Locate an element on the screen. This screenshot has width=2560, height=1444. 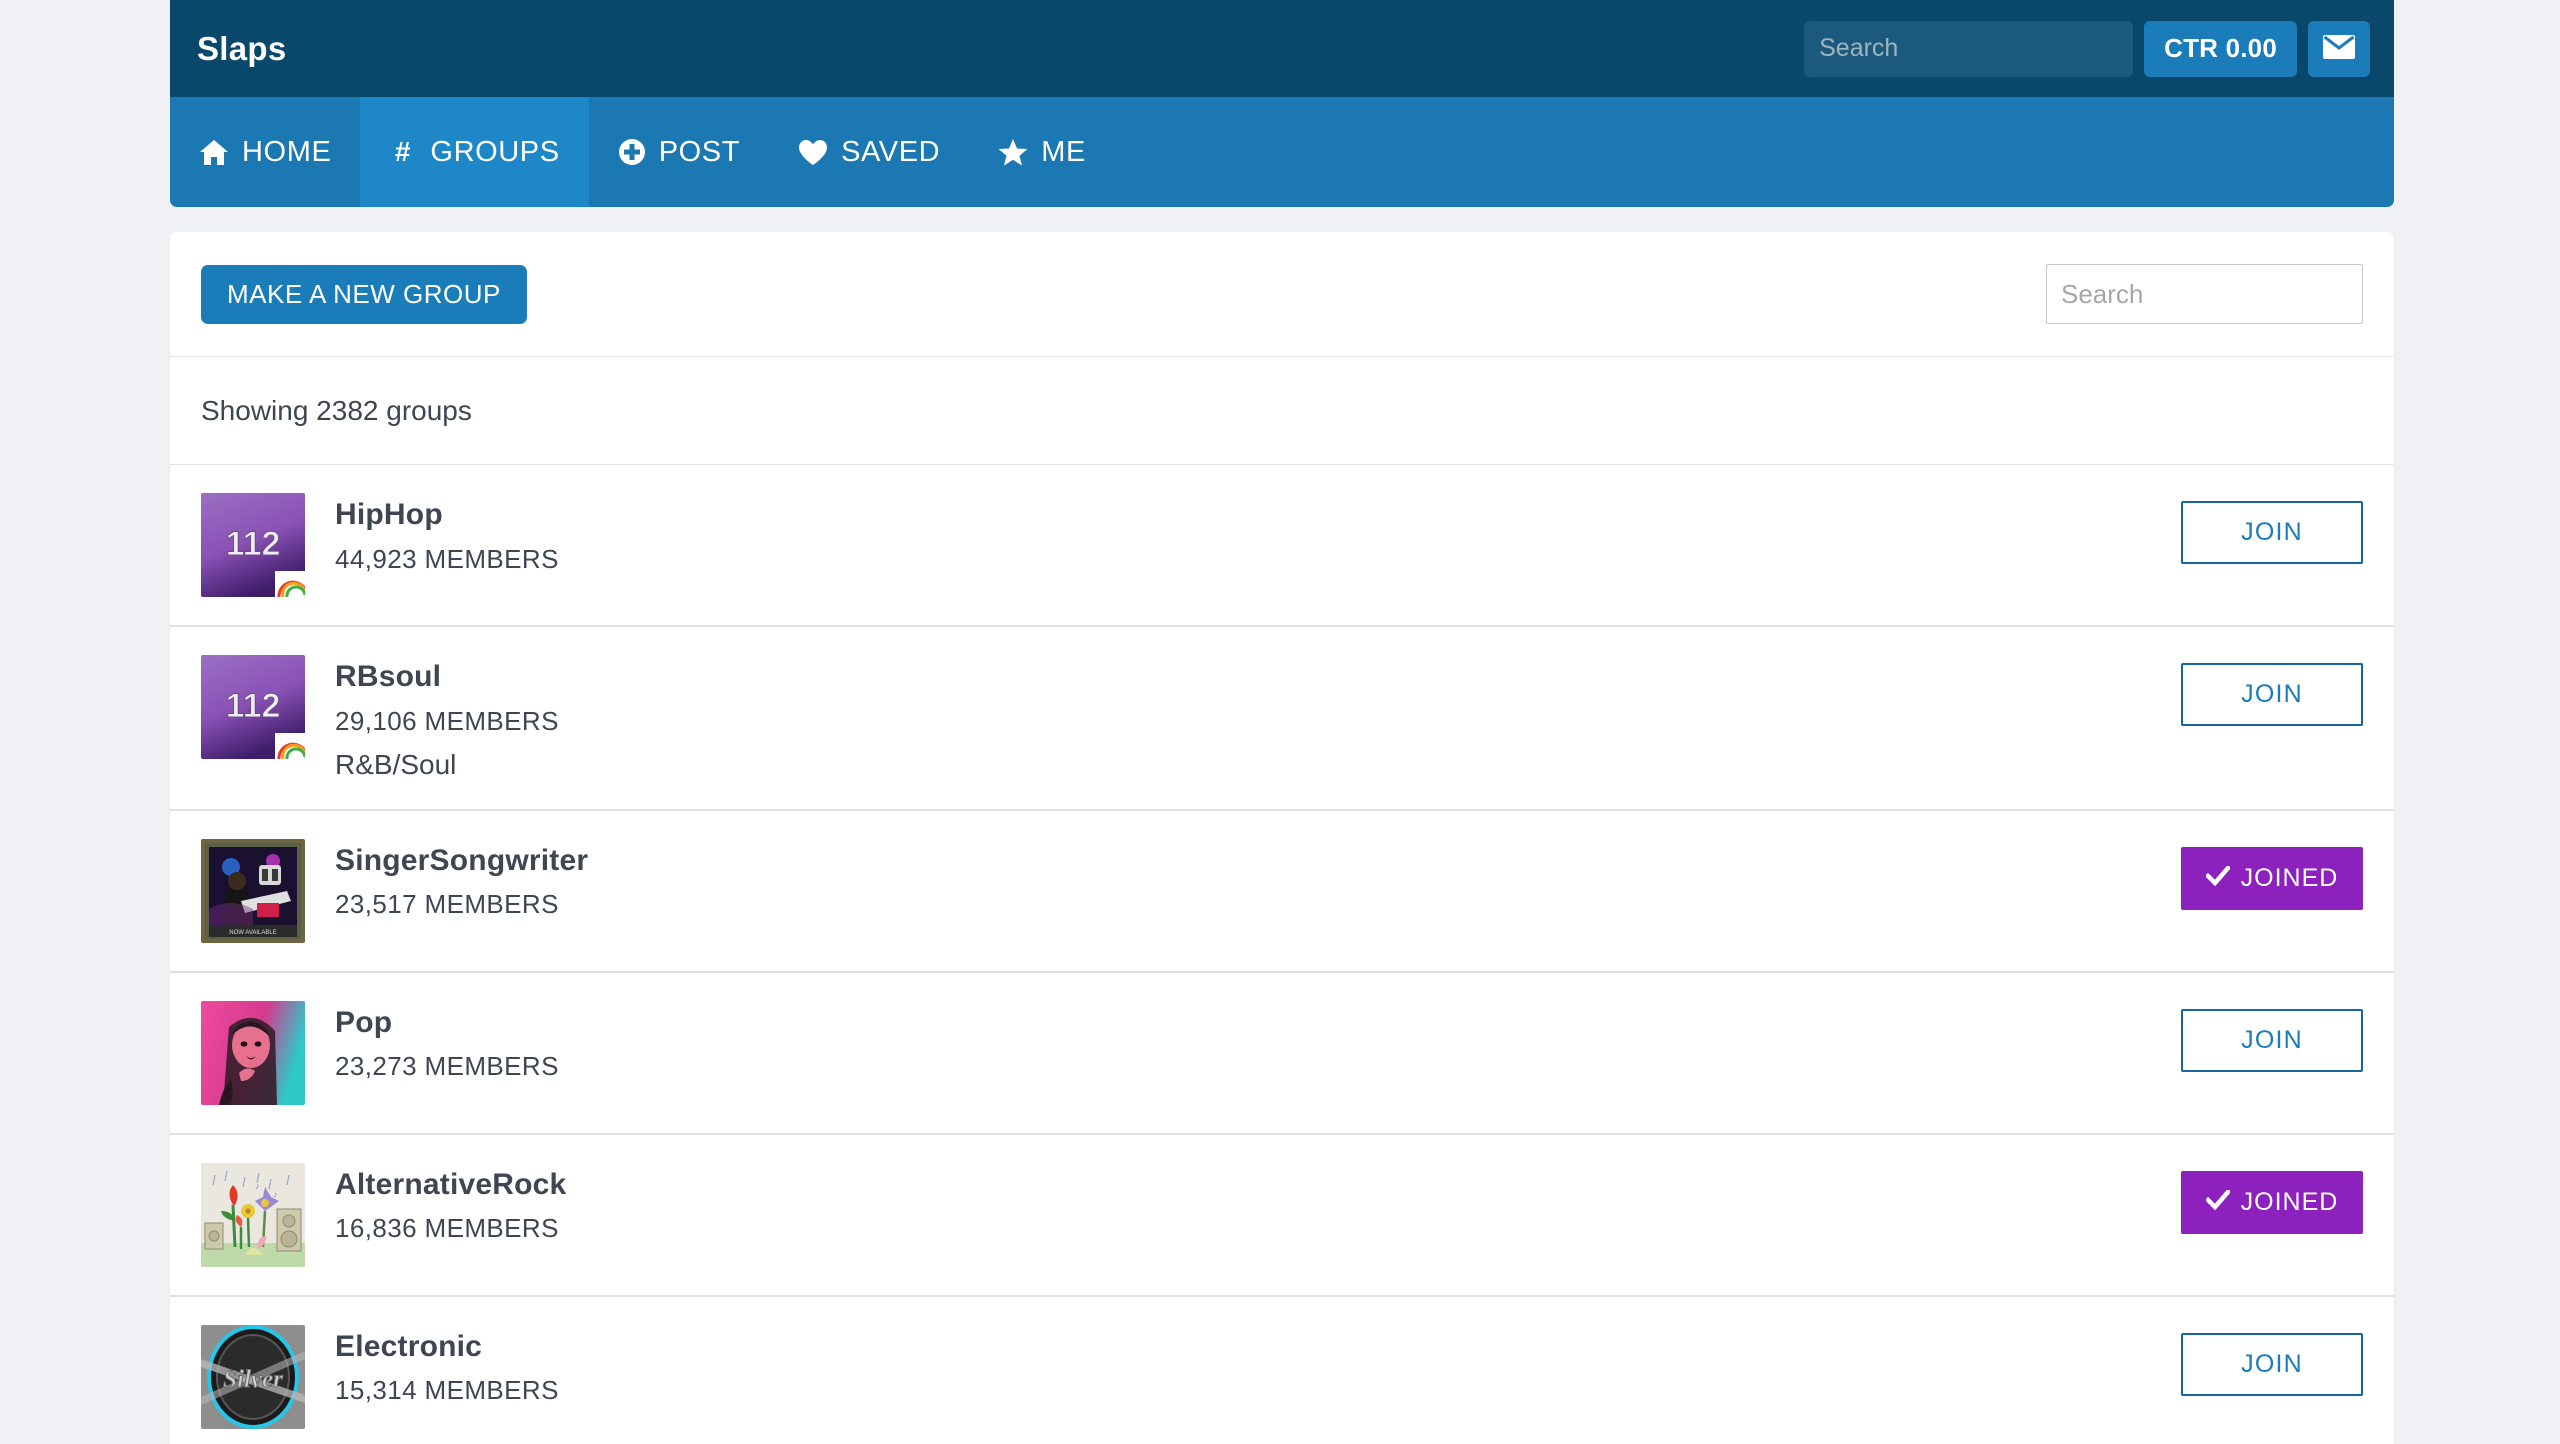
group-name: Electronic is located at coordinates (409, 1346).